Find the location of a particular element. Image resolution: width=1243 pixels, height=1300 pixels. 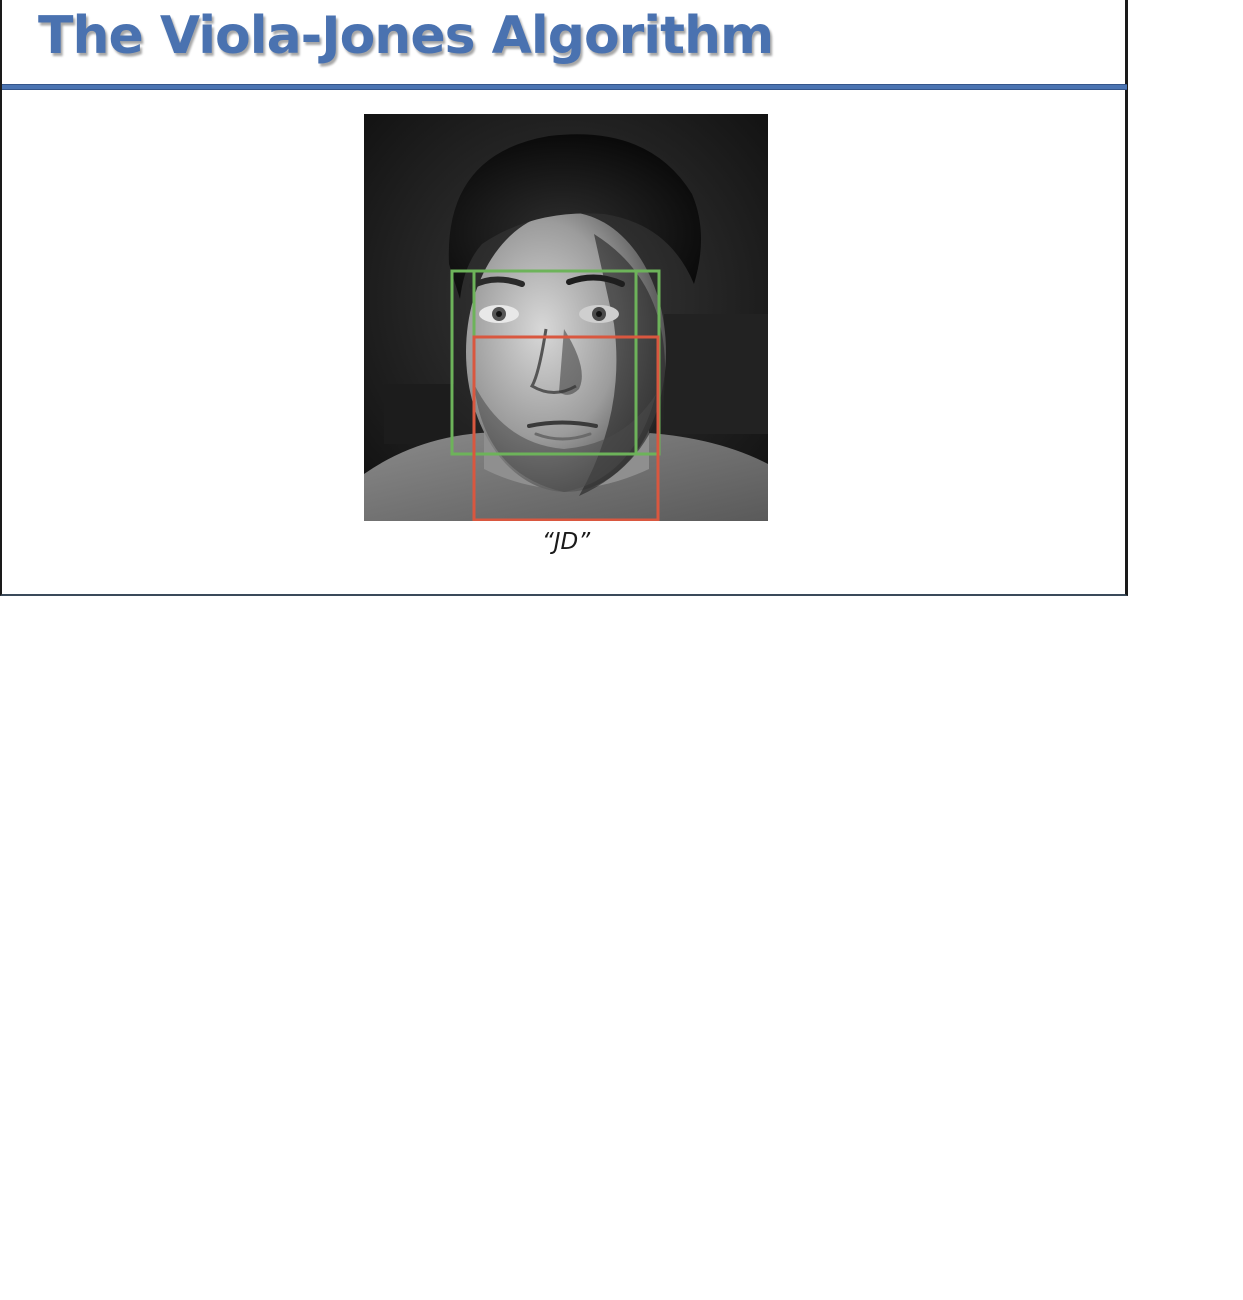

face-photo-figure is located at coordinates (566, 317).